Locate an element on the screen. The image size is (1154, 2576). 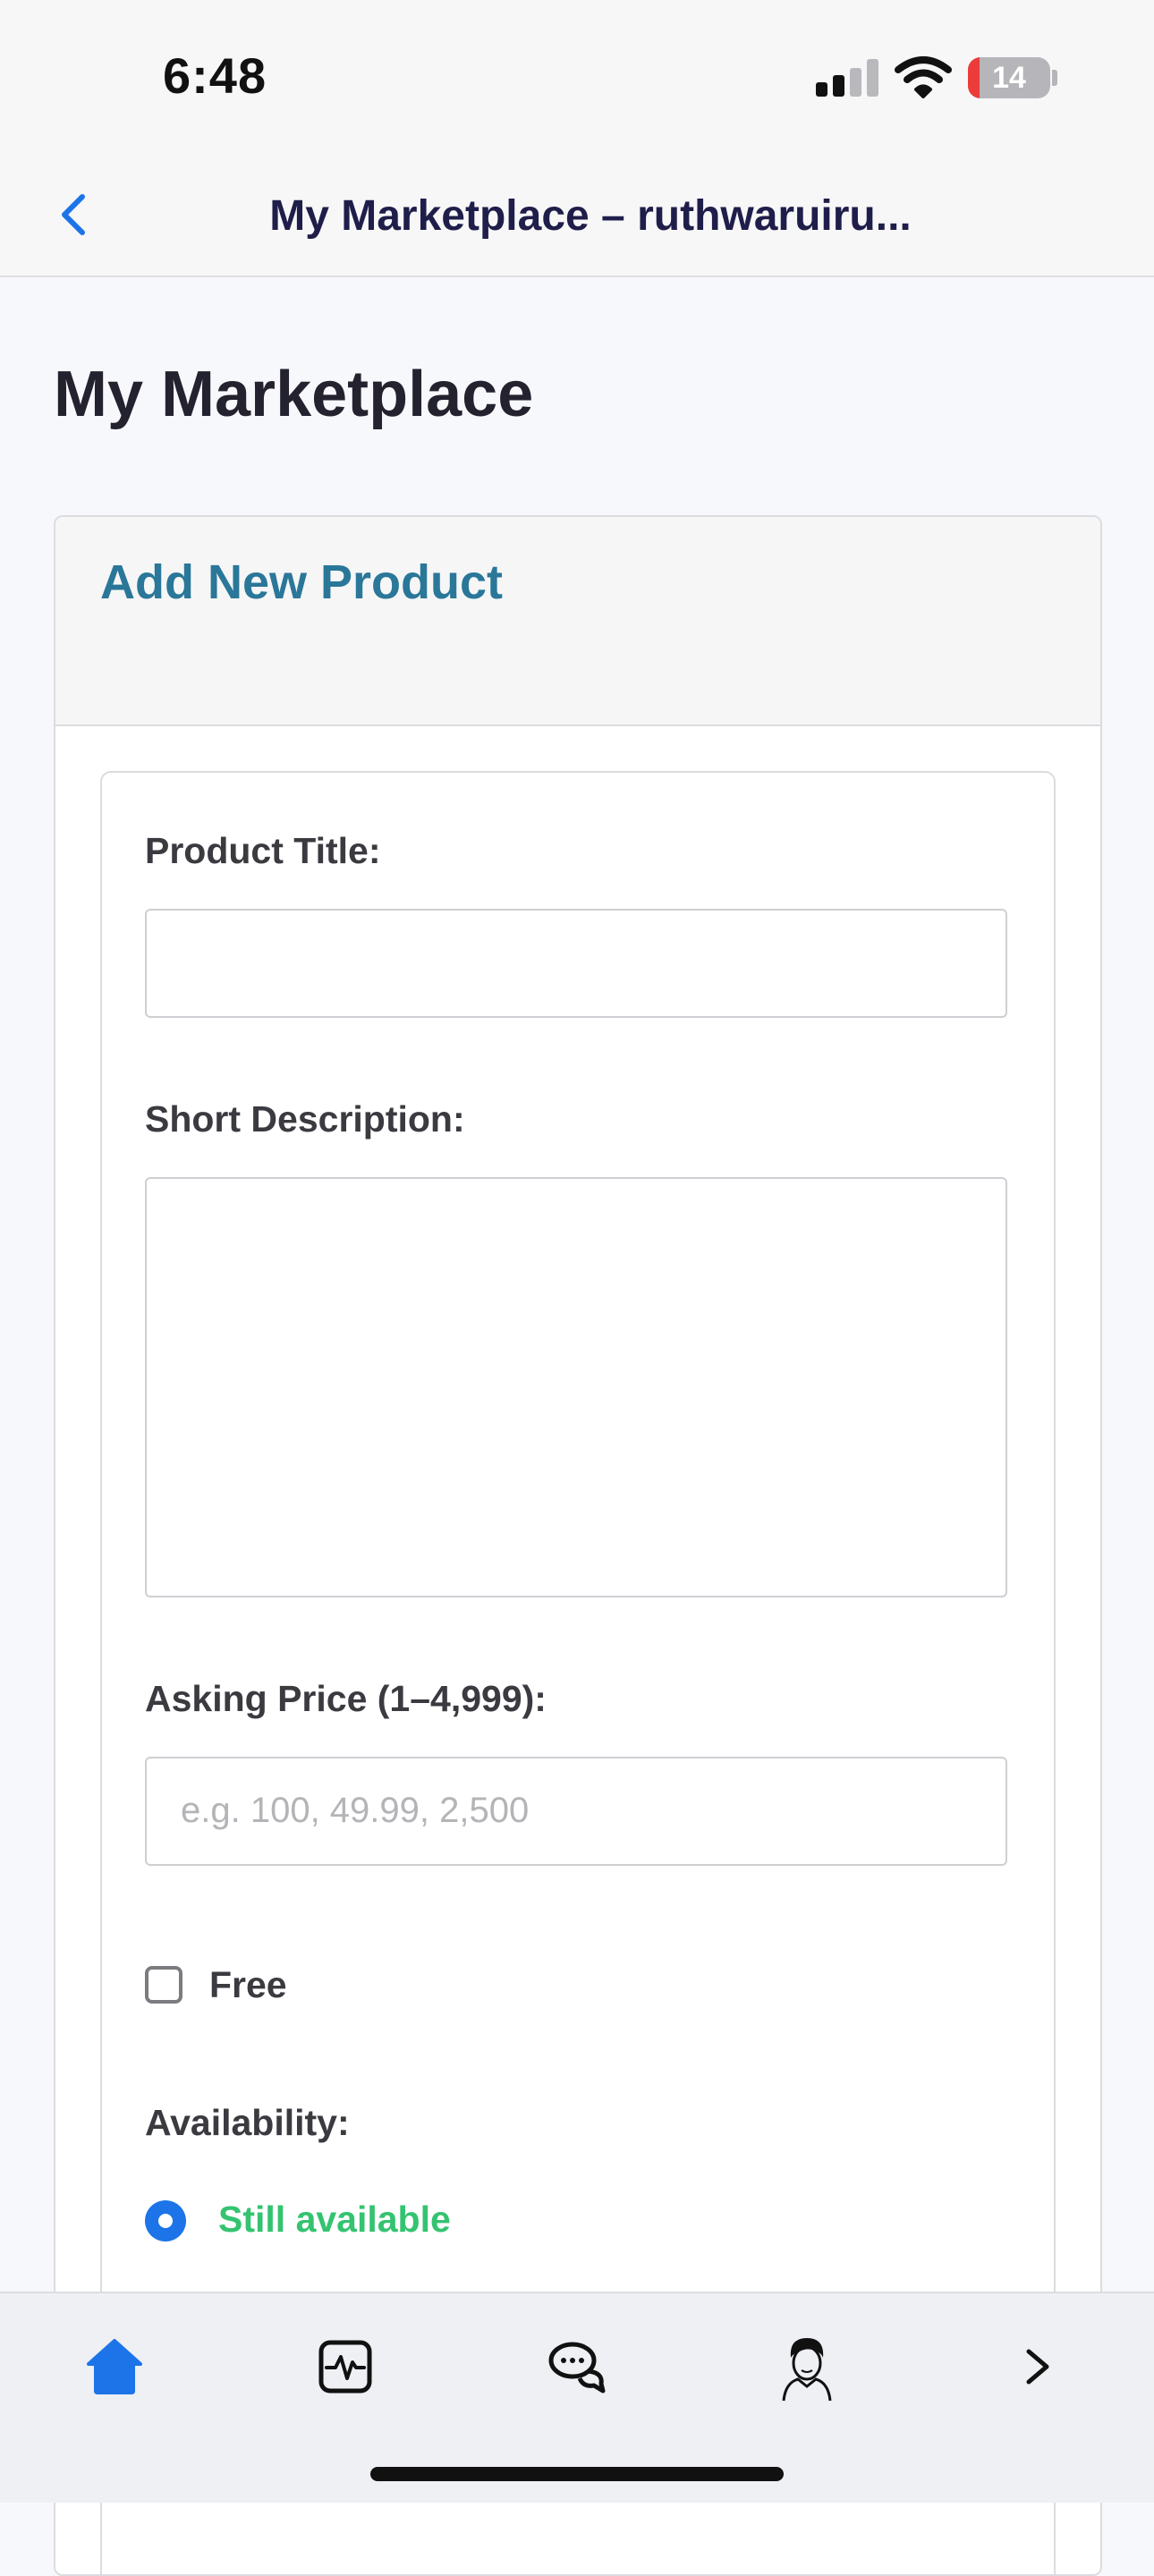
battery-icon: 14 is located at coordinates (1009, 77).